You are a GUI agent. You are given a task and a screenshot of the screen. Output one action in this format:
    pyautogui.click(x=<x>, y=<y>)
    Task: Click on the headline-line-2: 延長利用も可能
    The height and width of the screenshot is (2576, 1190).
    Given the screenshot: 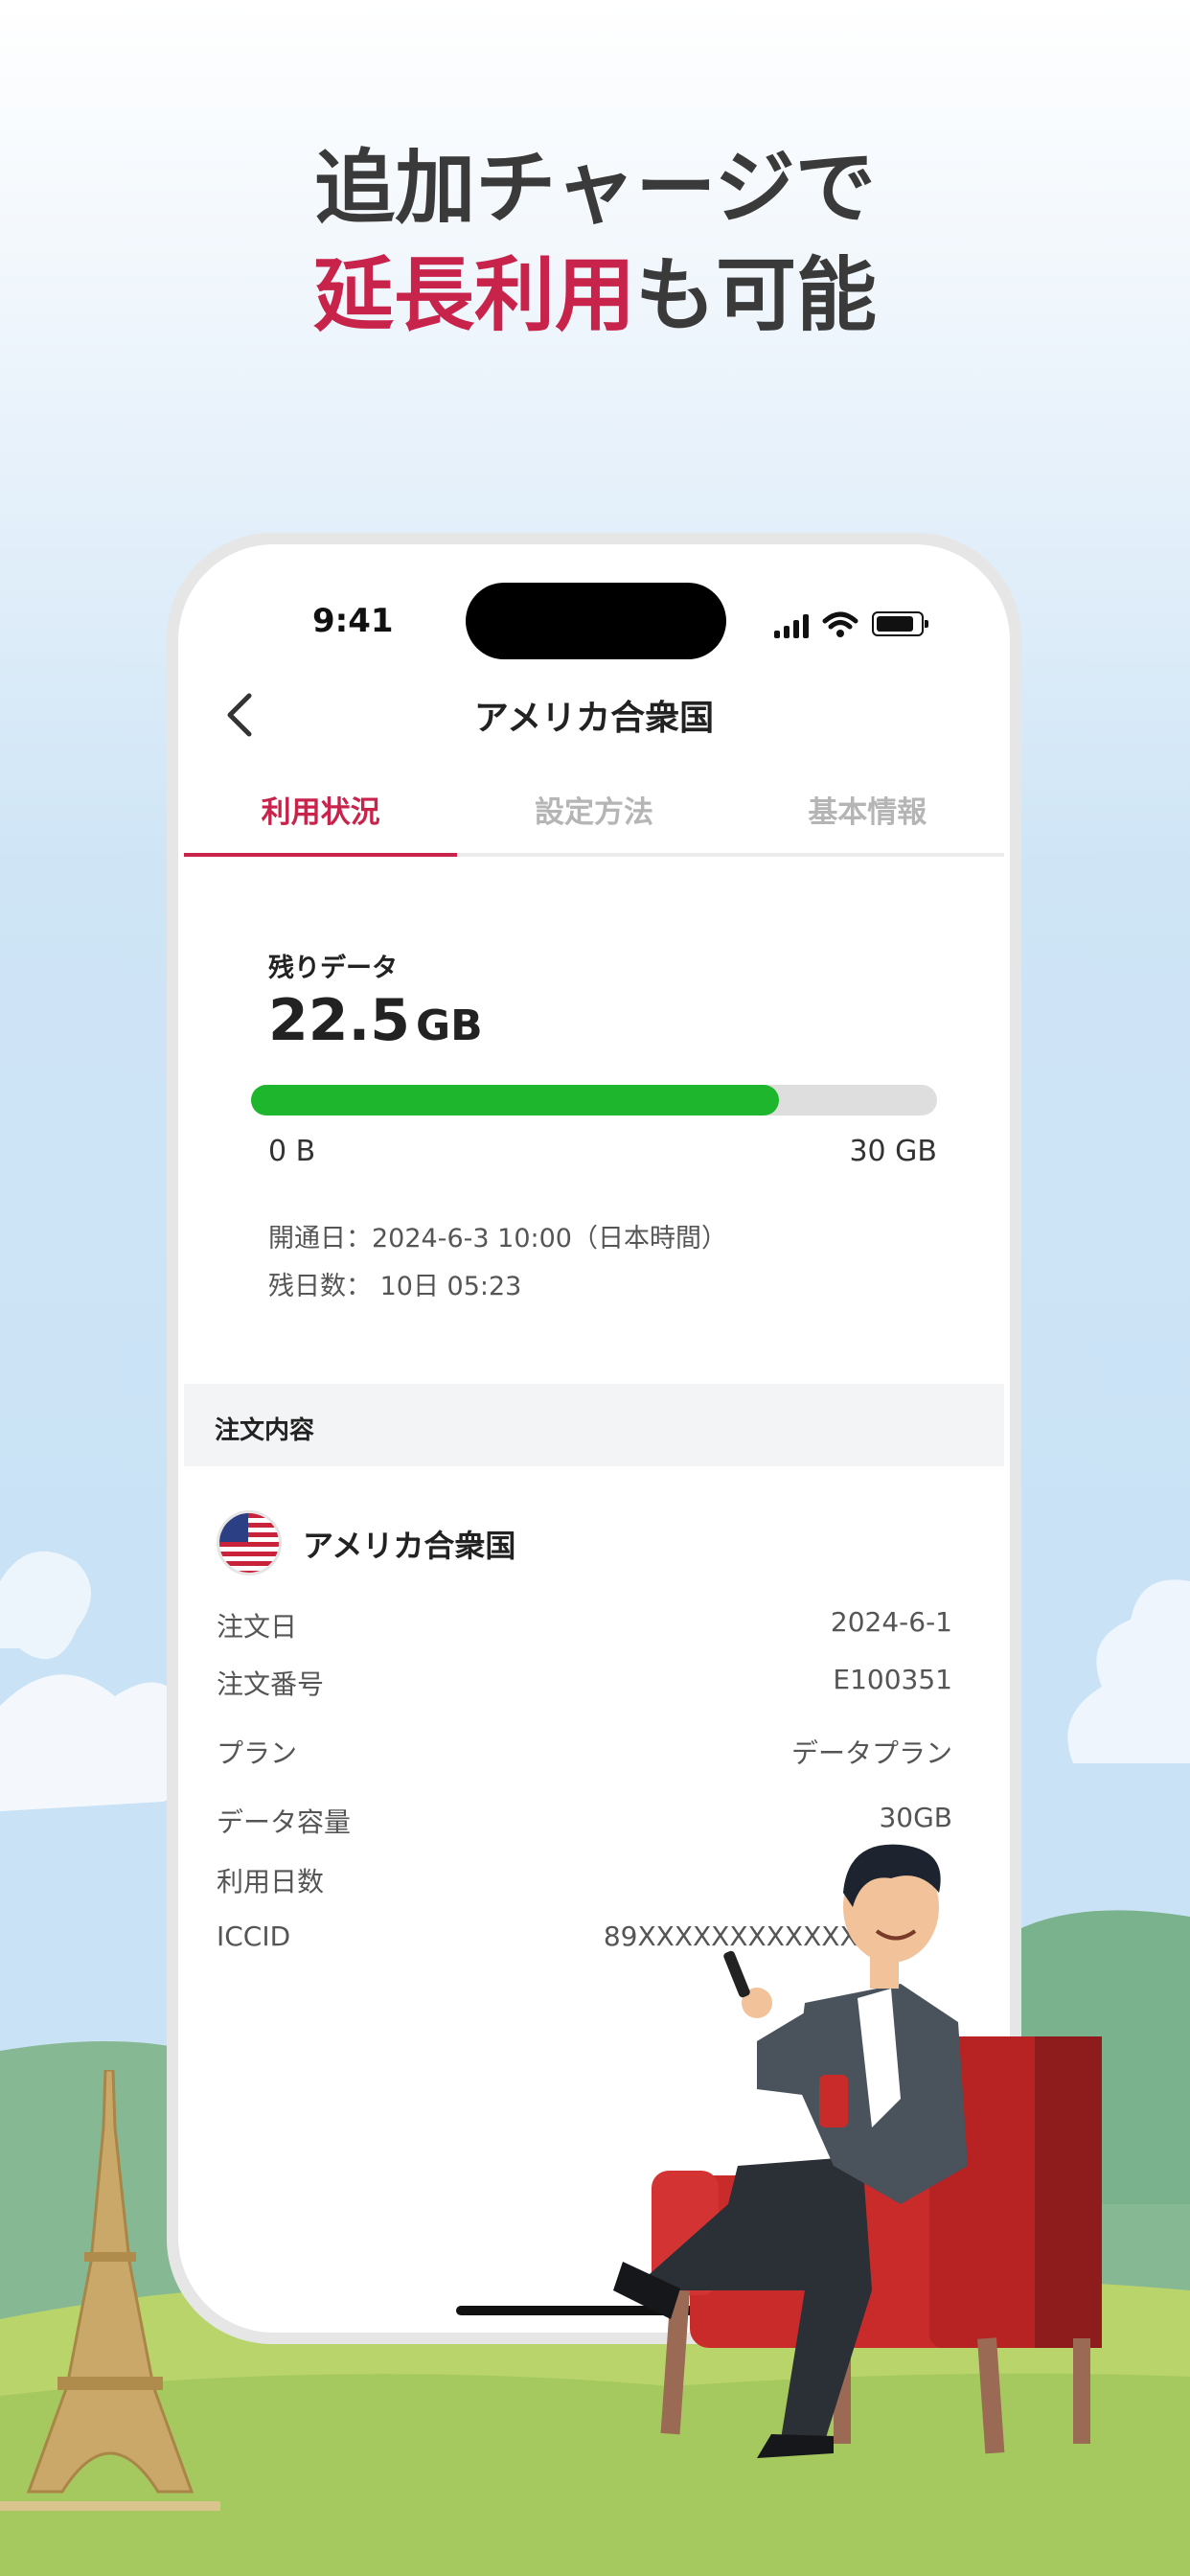 What is the action you would take?
    pyautogui.click(x=595, y=295)
    